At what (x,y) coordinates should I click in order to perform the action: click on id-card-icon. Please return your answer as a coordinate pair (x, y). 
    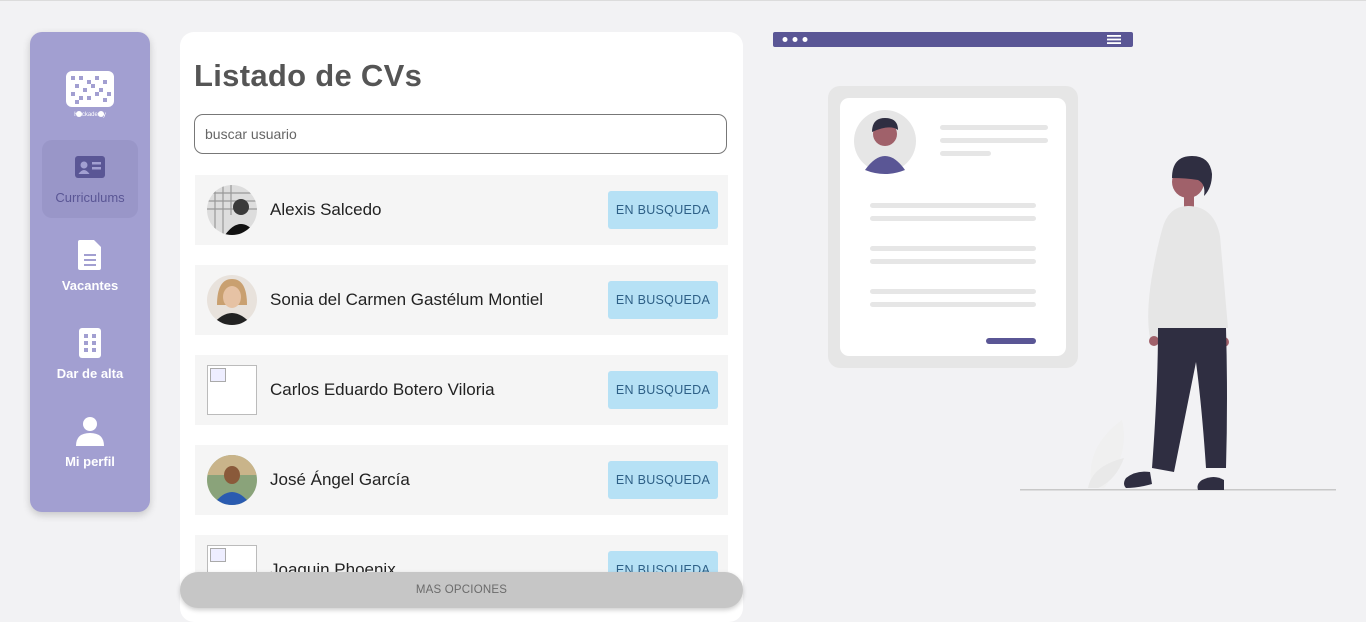
    Looking at the image, I should click on (90, 167).